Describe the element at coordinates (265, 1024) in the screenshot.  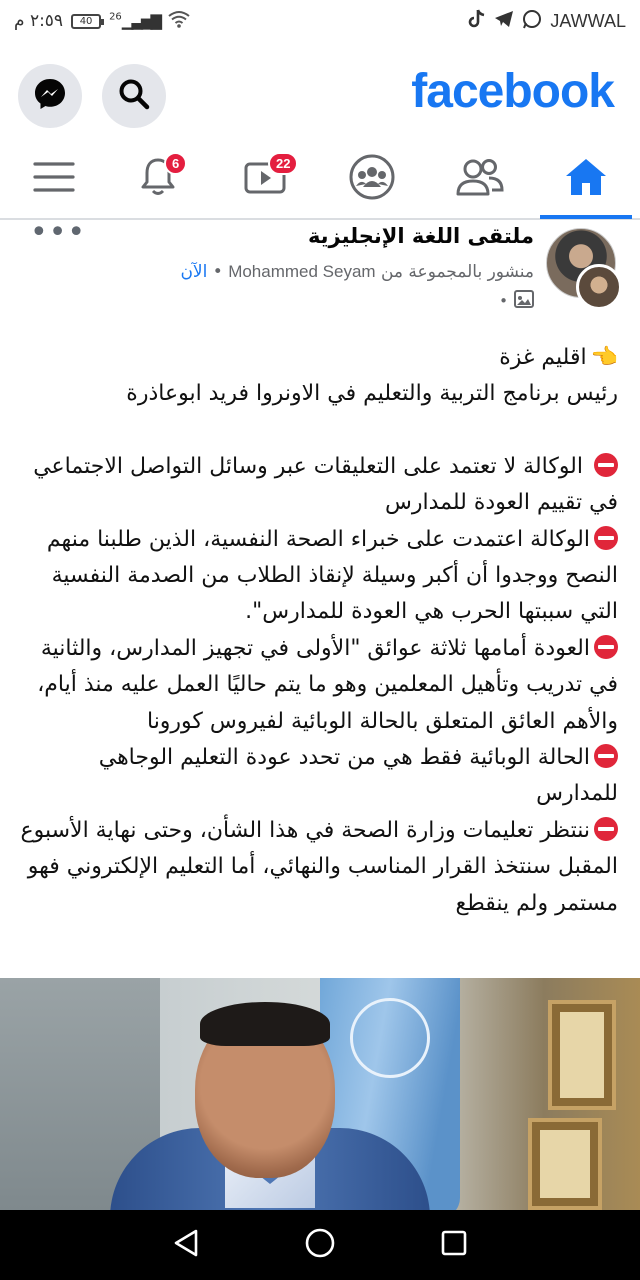
I see `photo-person-hair` at that location.